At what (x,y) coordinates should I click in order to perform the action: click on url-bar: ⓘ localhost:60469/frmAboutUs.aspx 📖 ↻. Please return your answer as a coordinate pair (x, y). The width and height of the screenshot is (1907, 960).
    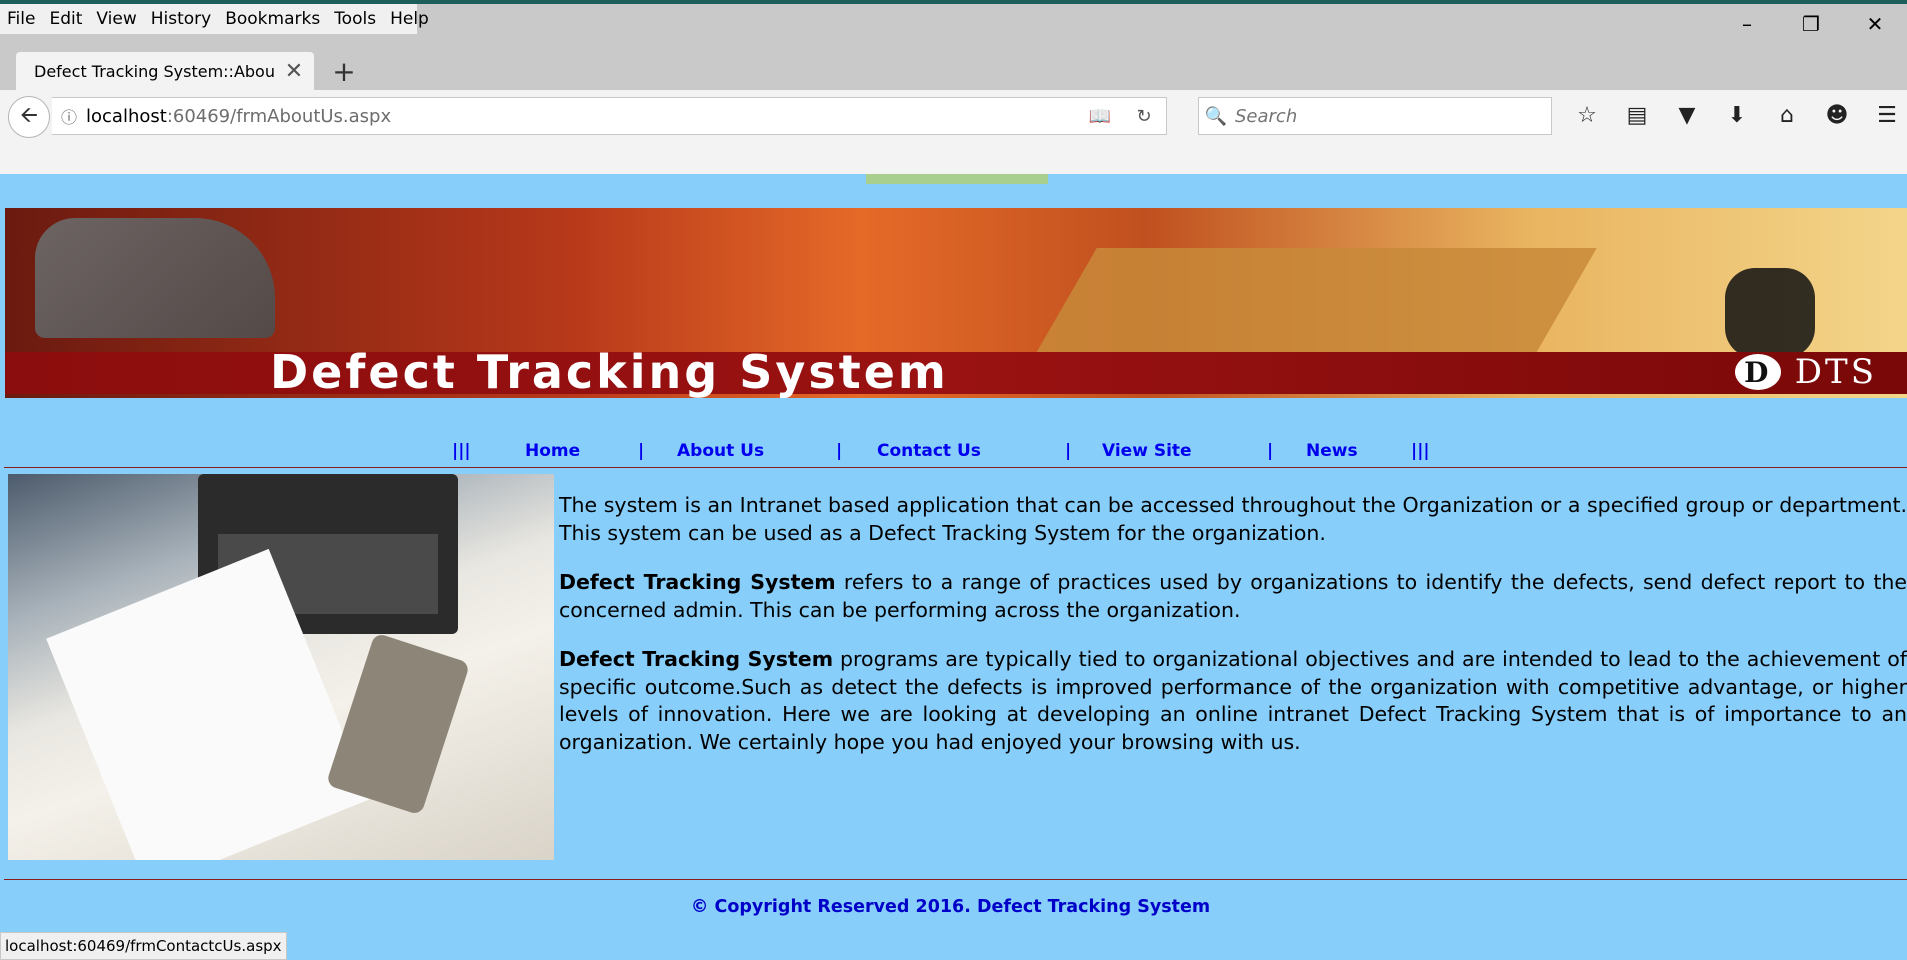
    Looking at the image, I should click on (609, 116).